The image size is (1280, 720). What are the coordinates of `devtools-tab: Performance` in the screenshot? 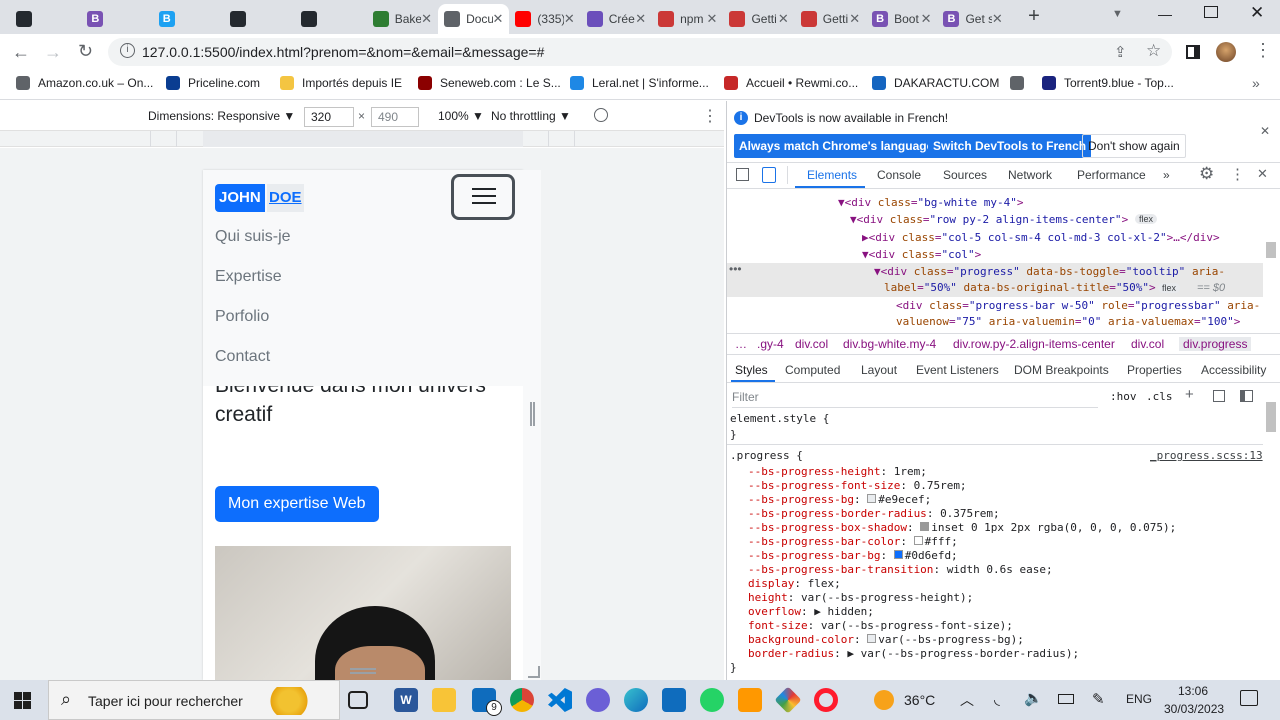 It's located at (1111, 175).